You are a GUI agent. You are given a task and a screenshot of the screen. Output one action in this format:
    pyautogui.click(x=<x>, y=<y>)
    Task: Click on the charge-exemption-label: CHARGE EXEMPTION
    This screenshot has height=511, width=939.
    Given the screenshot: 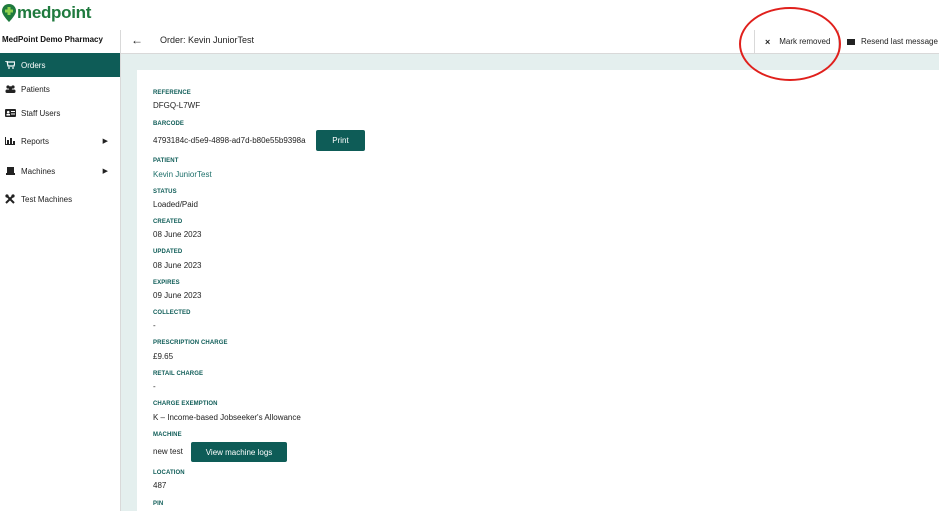 What is the action you would take?
    pyautogui.click(x=185, y=404)
    